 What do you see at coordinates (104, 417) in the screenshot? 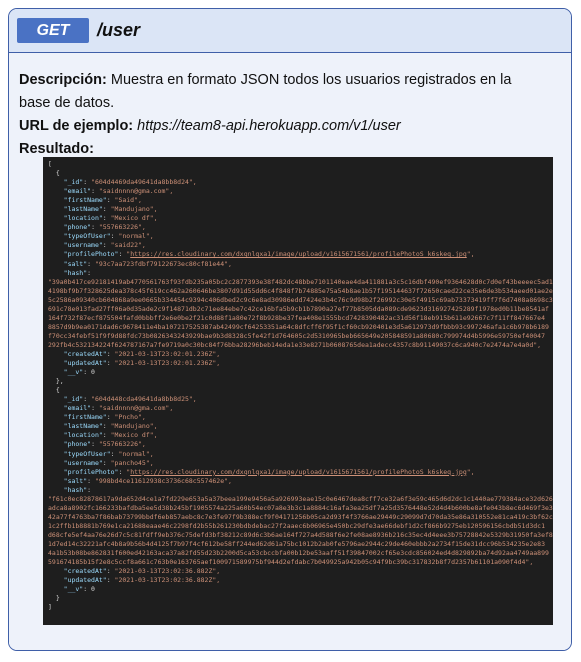
I see `code-line: "firstName": "Pncho",` at bounding box center [104, 417].